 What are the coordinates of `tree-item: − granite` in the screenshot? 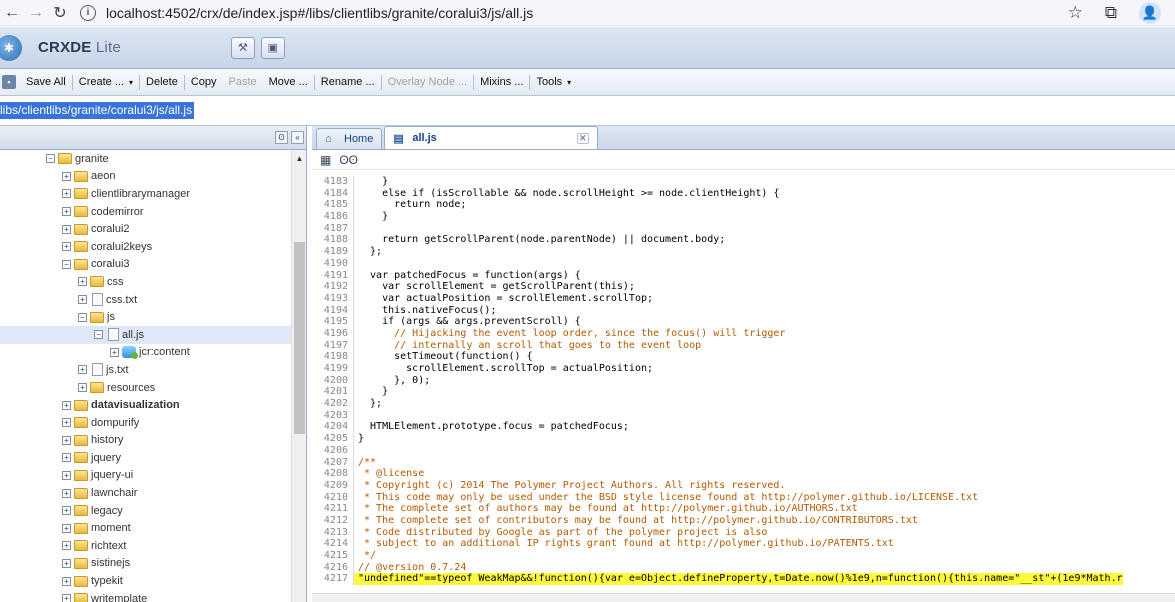 It's located at (146, 159).